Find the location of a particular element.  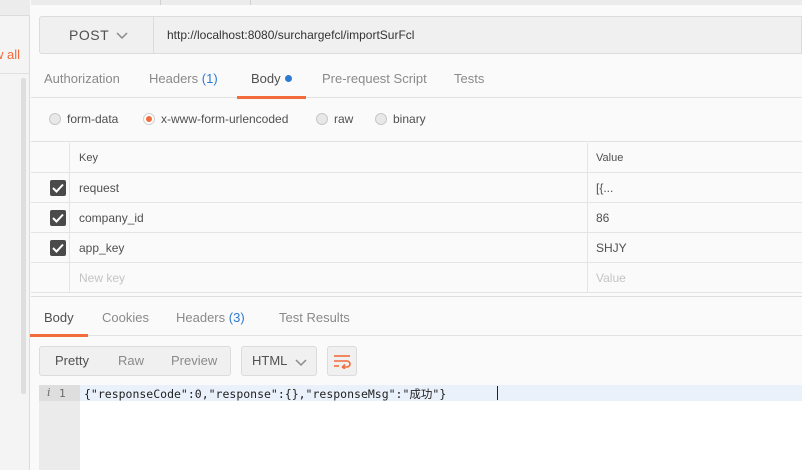

tab-pre-request-script: Pre-request Script is located at coordinates (374, 82).